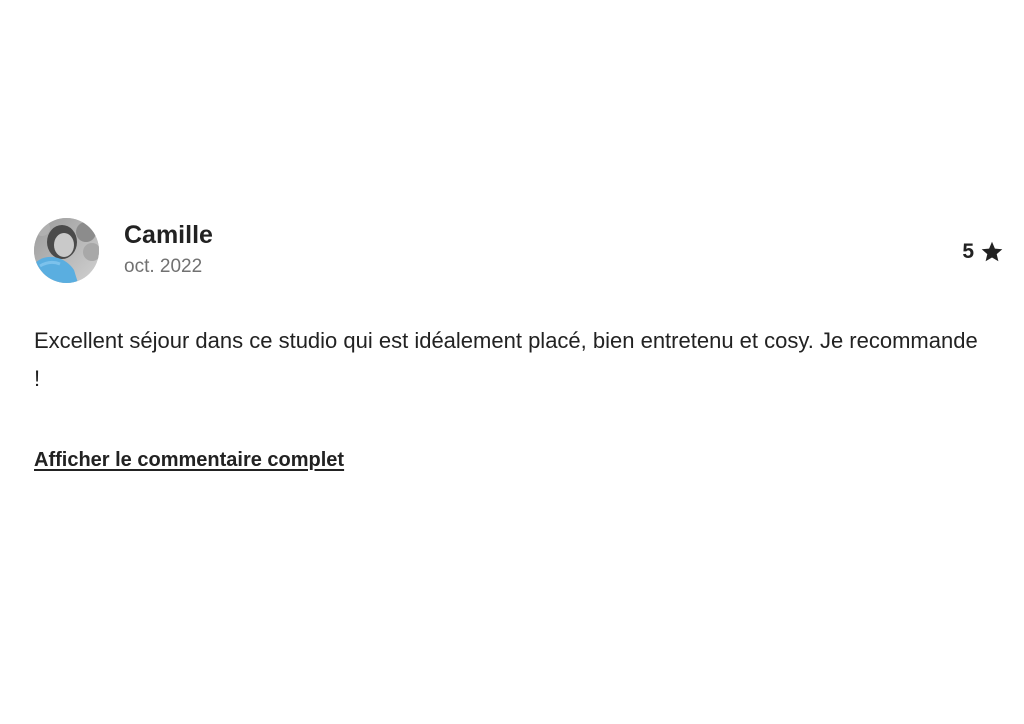  I want to click on reviewer-name: Camille, so click(168, 235).